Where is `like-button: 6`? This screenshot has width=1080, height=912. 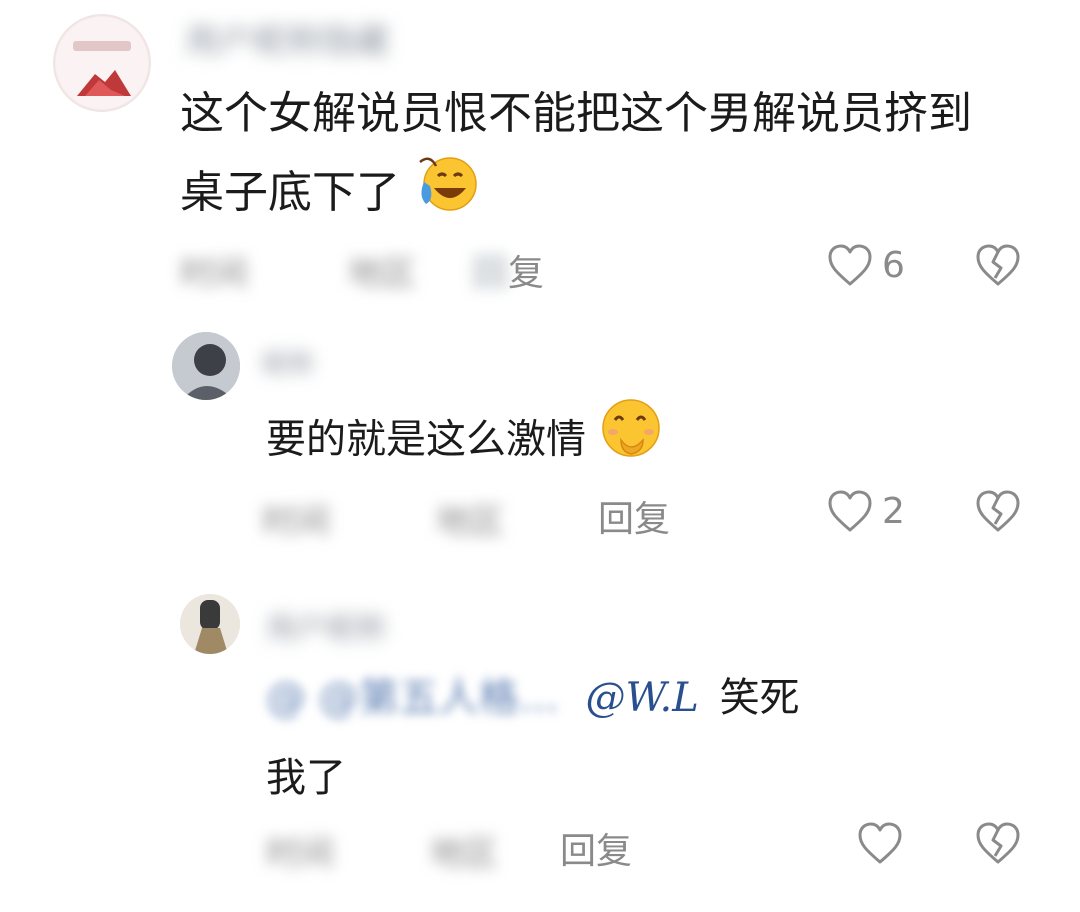 like-button: 6 is located at coordinates (865, 265).